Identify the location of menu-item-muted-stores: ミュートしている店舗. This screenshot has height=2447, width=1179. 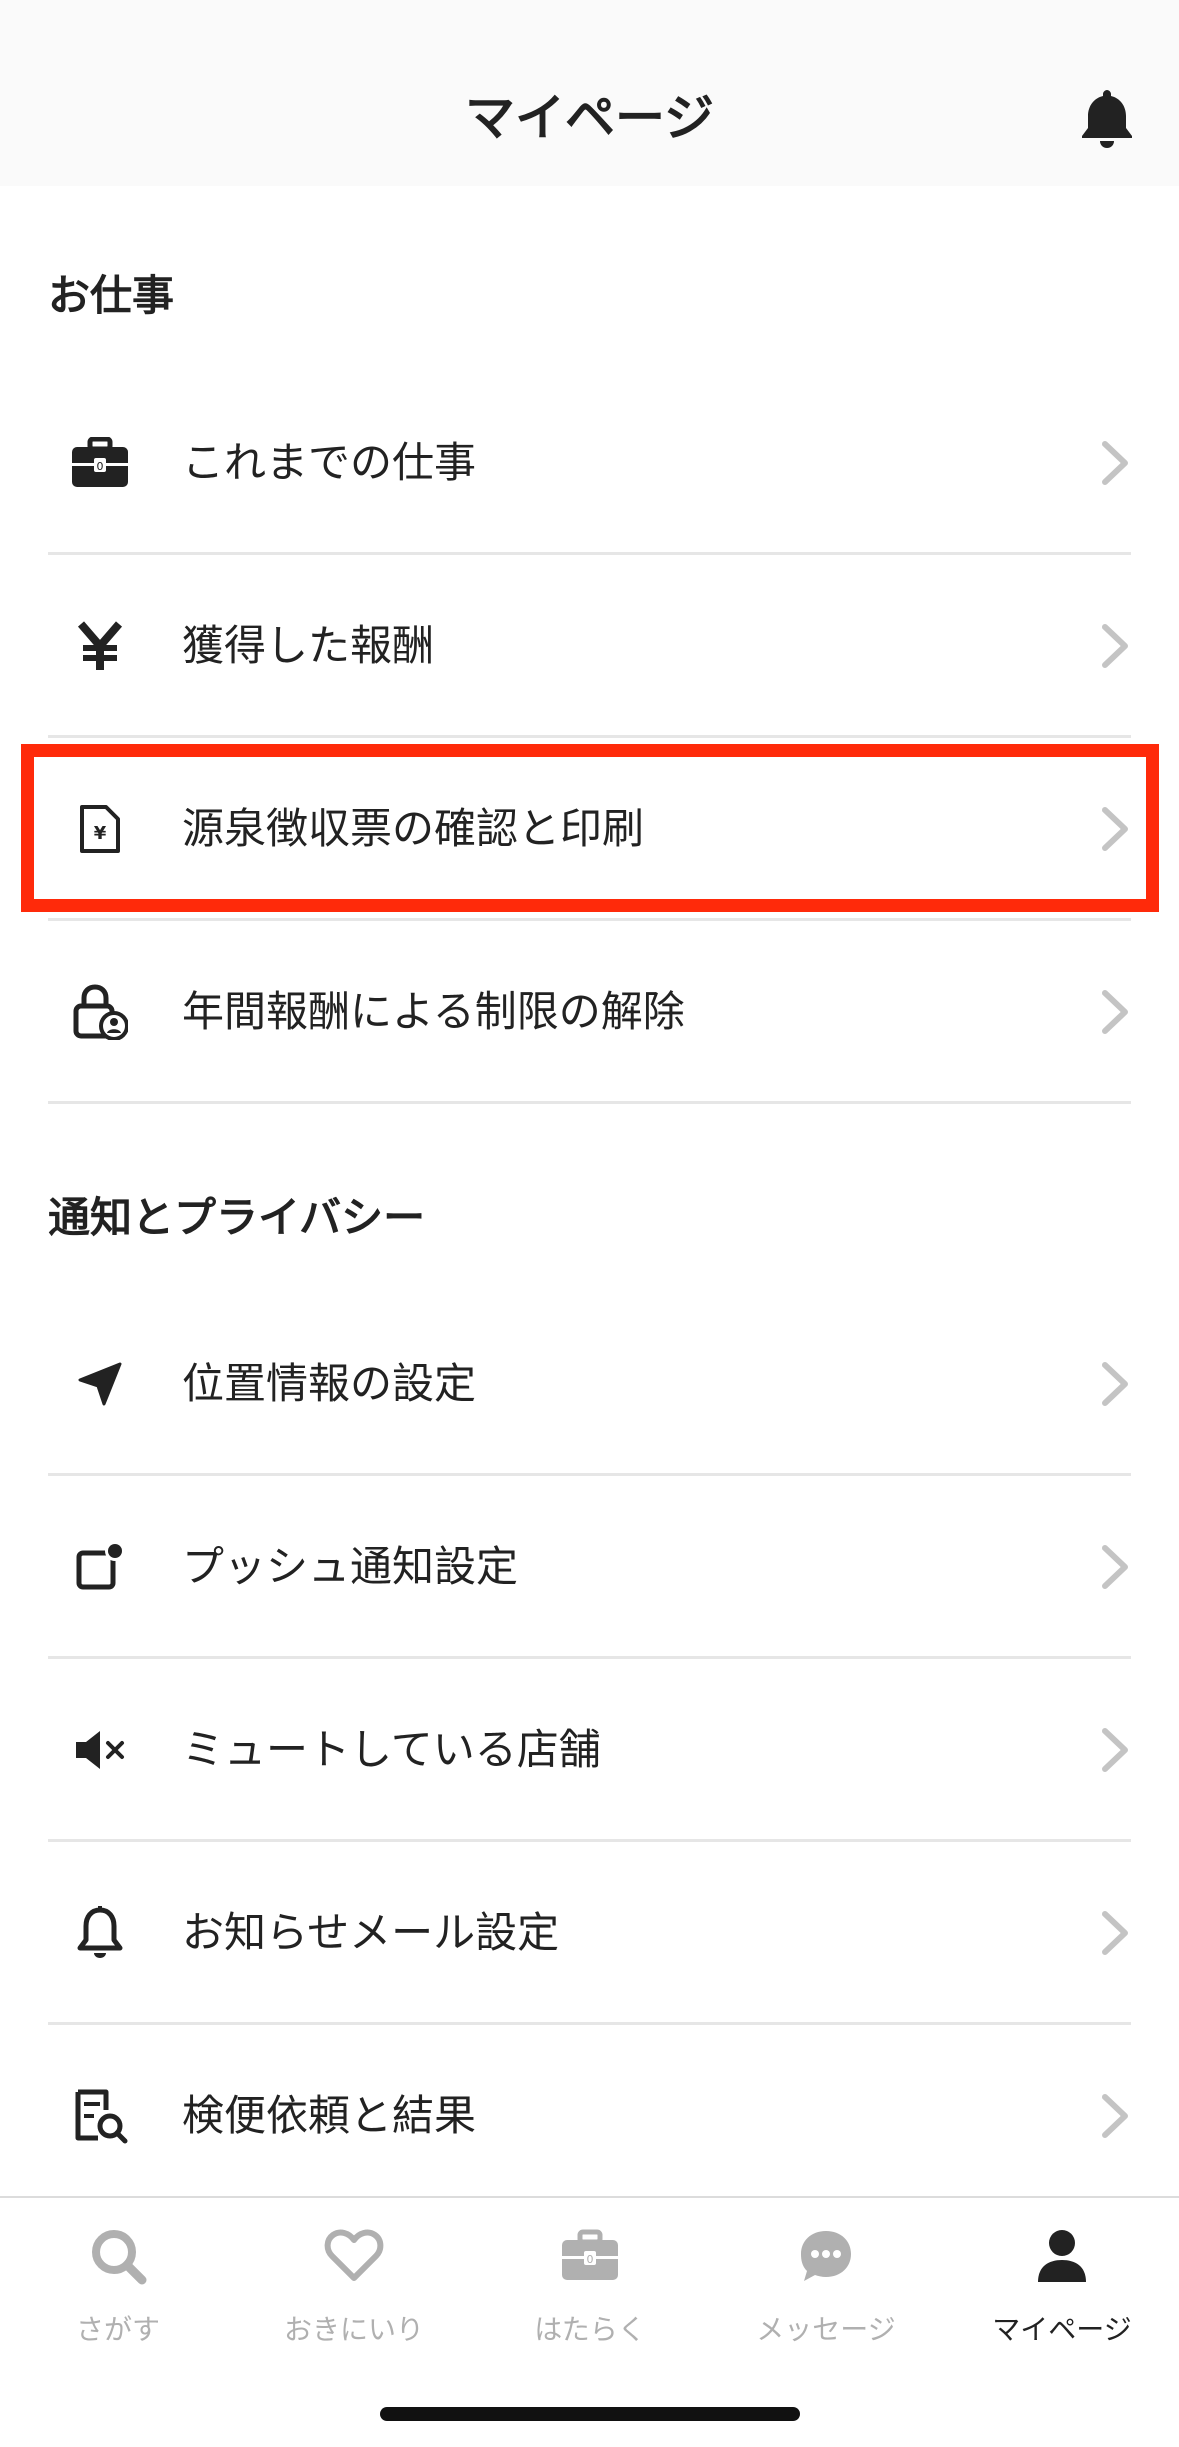
(589, 1750).